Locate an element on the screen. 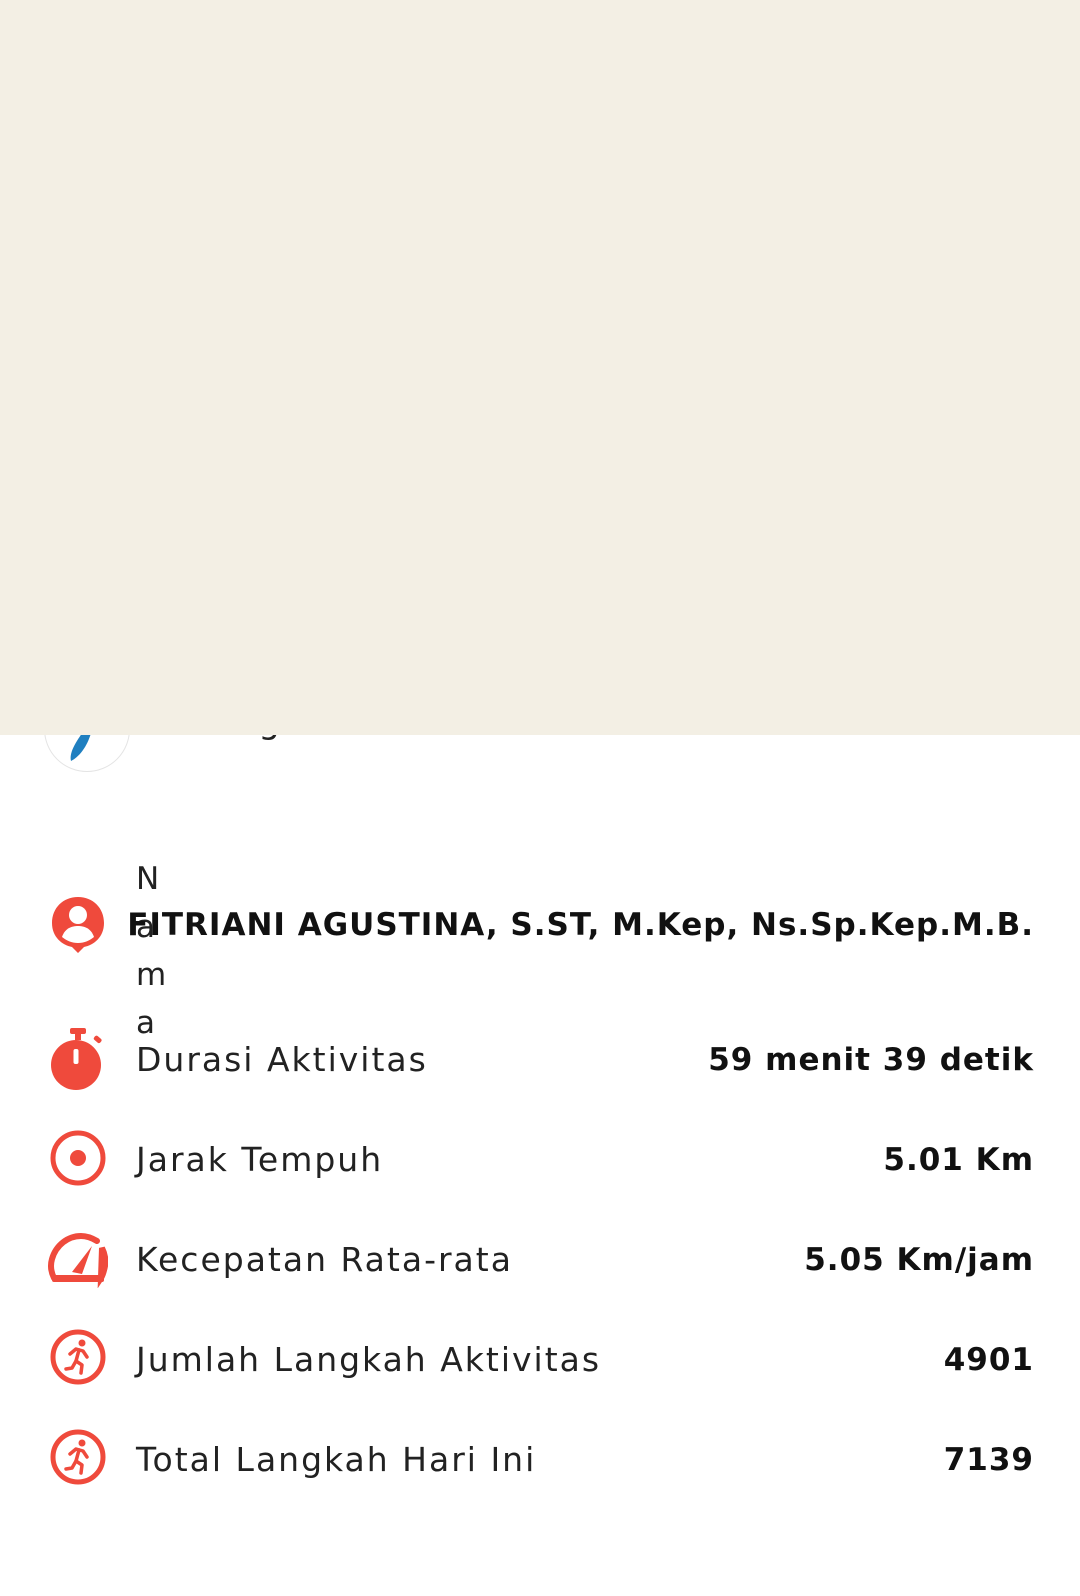 The width and height of the screenshot is (1080, 1596). stat-row-duration: Durasi Aktivitas 59 menit 39 detik is located at coordinates (540, 1078).